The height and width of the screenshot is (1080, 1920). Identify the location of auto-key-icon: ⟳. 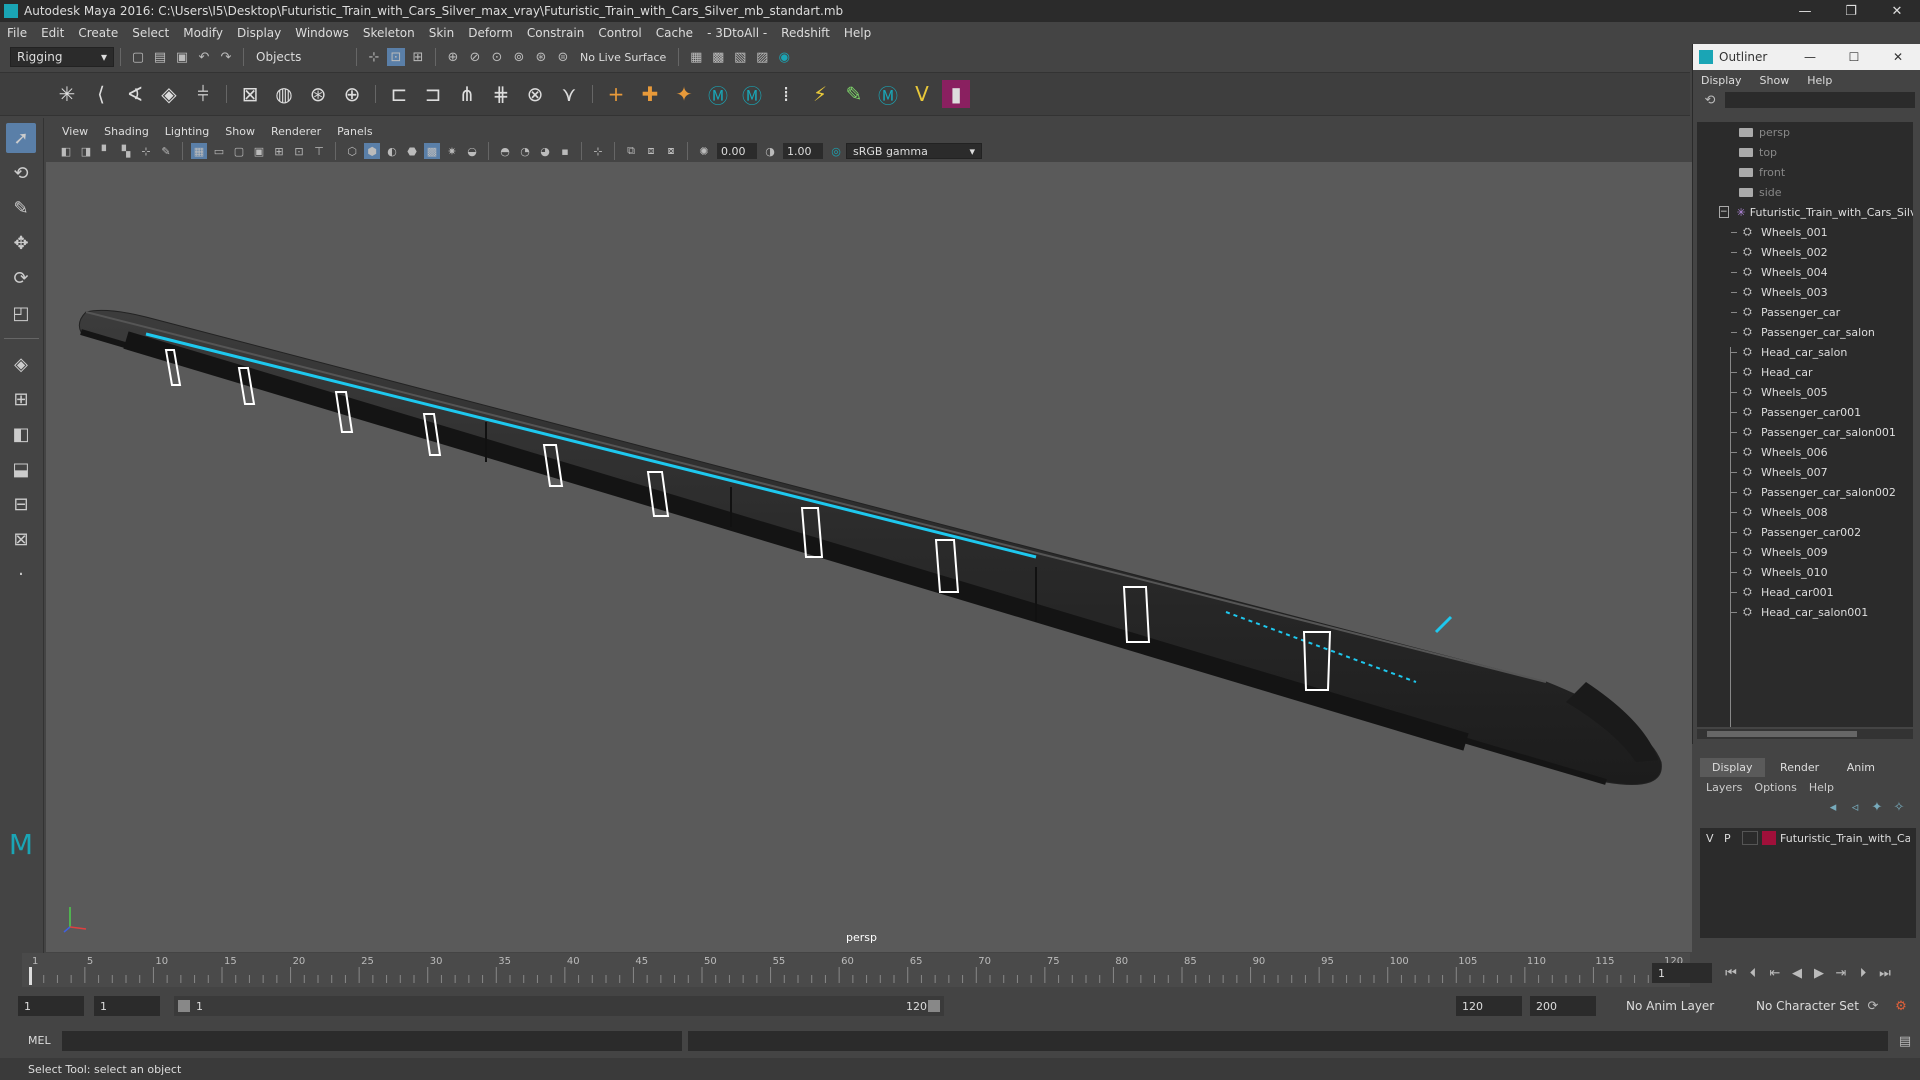
(1873, 1006).